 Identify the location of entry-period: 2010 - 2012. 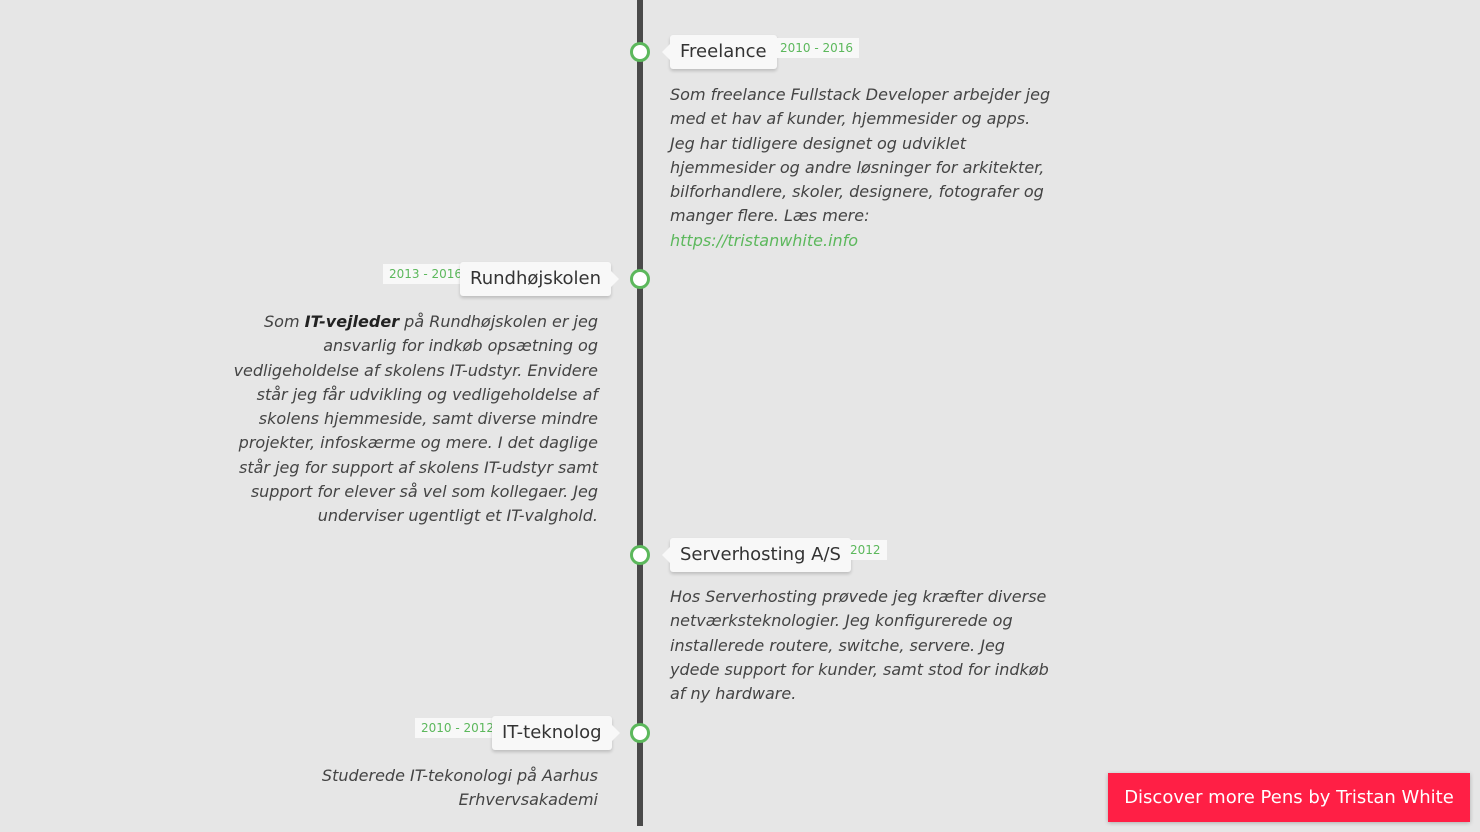
(458, 728).